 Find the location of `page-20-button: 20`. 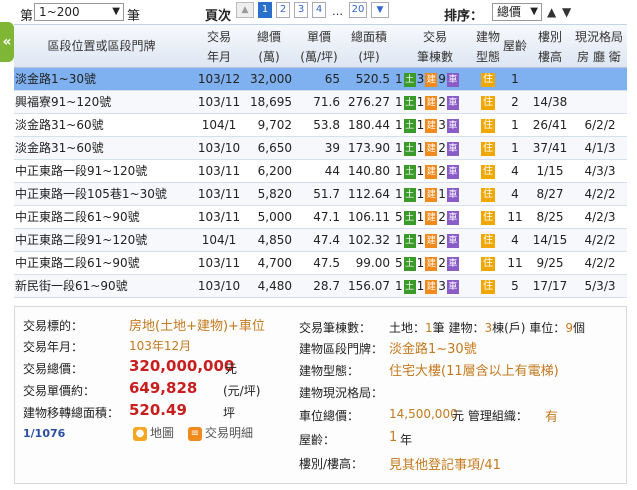

page-20-button: 20 is located at coordinates (358, 10).